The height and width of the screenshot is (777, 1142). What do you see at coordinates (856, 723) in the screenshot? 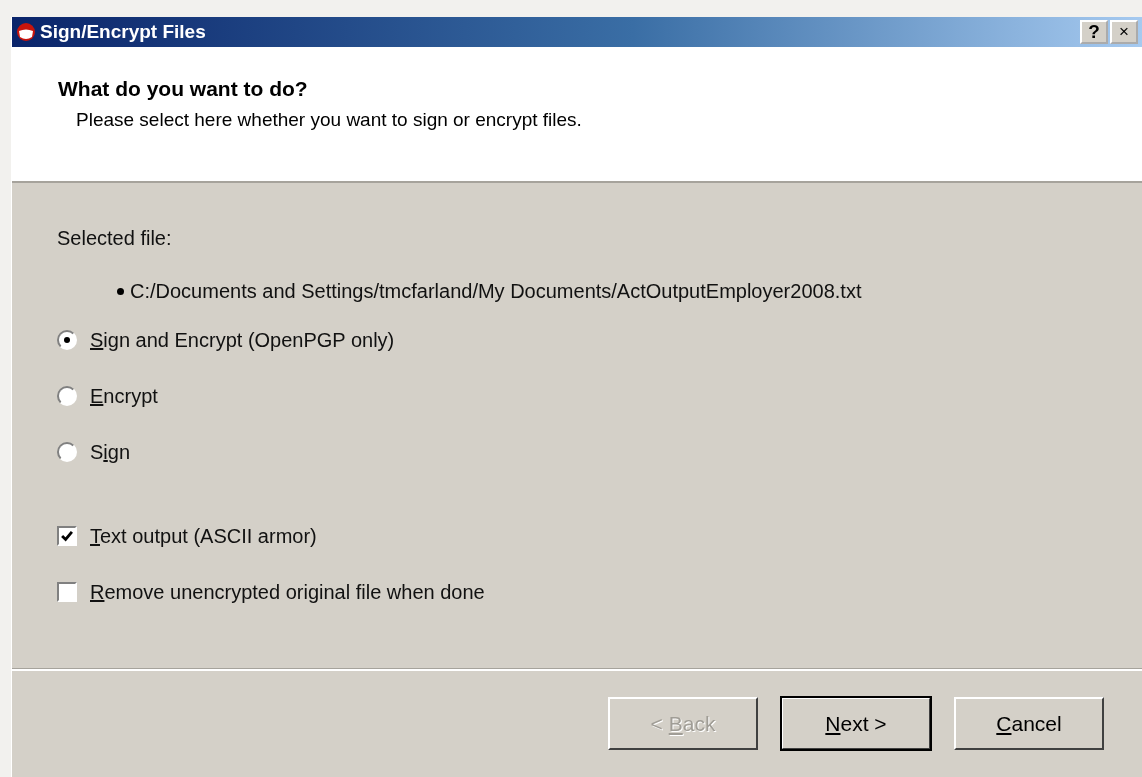
I see `next-button: Next >` at bounding box center [856, 723].